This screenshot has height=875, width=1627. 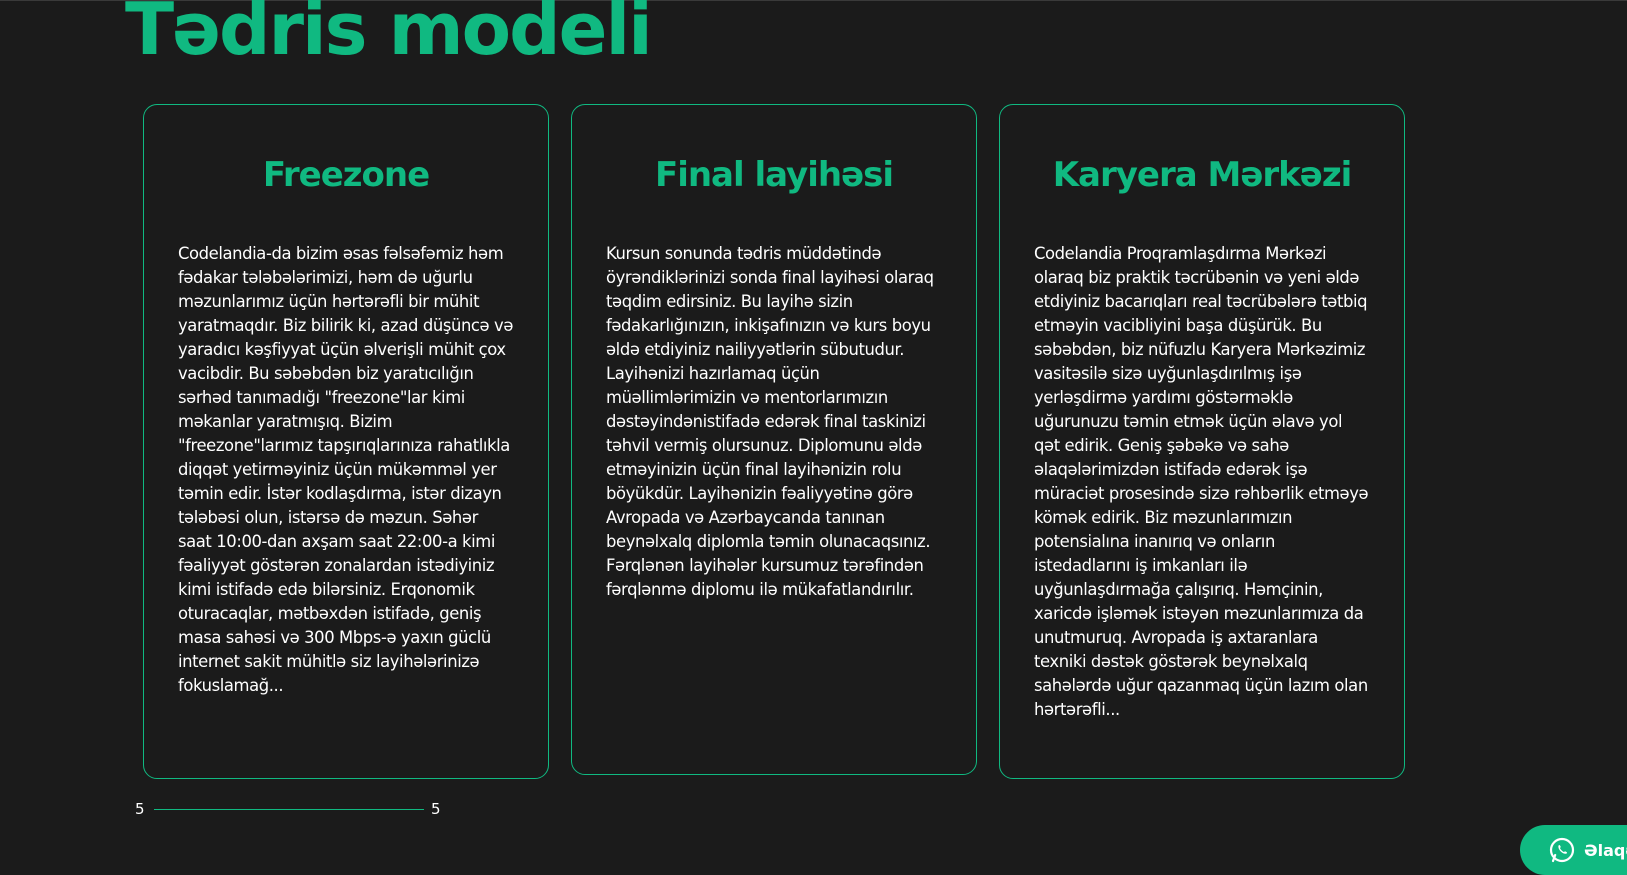 I want to click on pagination-progress-bar, so click(x=289, y=809).